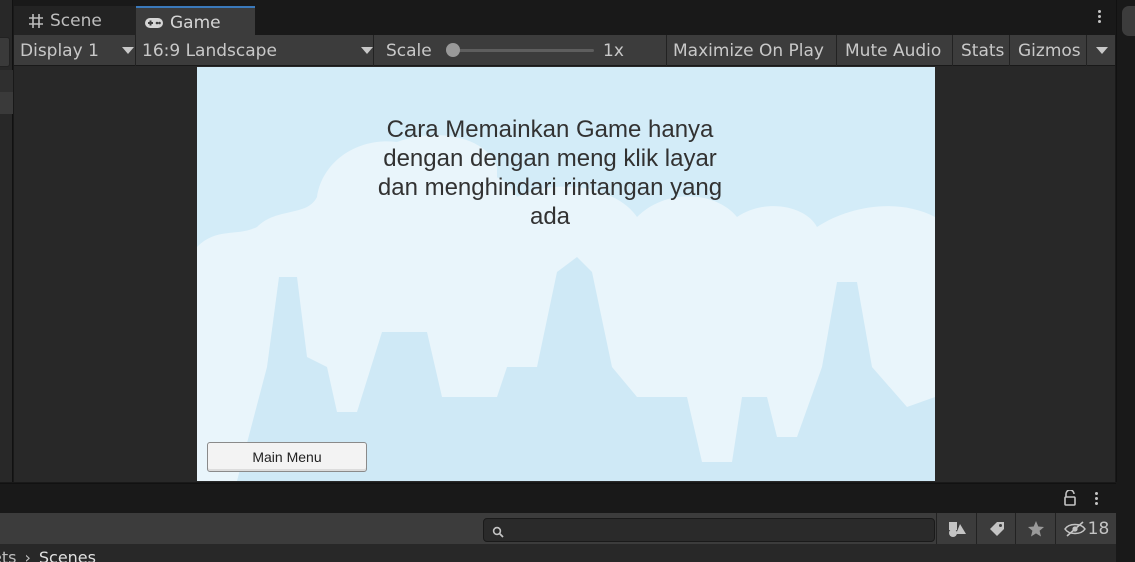 The image size is (1135, 562). I want to click on filter-by-type-button, so click(956, 528).